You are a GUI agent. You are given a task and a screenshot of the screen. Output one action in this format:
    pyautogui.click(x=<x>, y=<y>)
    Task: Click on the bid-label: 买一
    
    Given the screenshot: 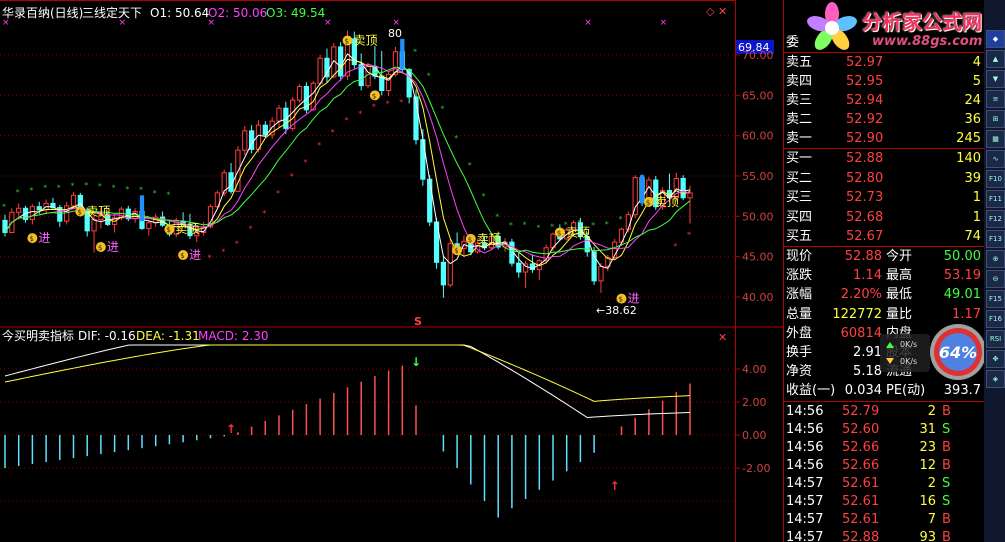 What is the action you would take?
    pyautogui.click(x=799, y=158)
    